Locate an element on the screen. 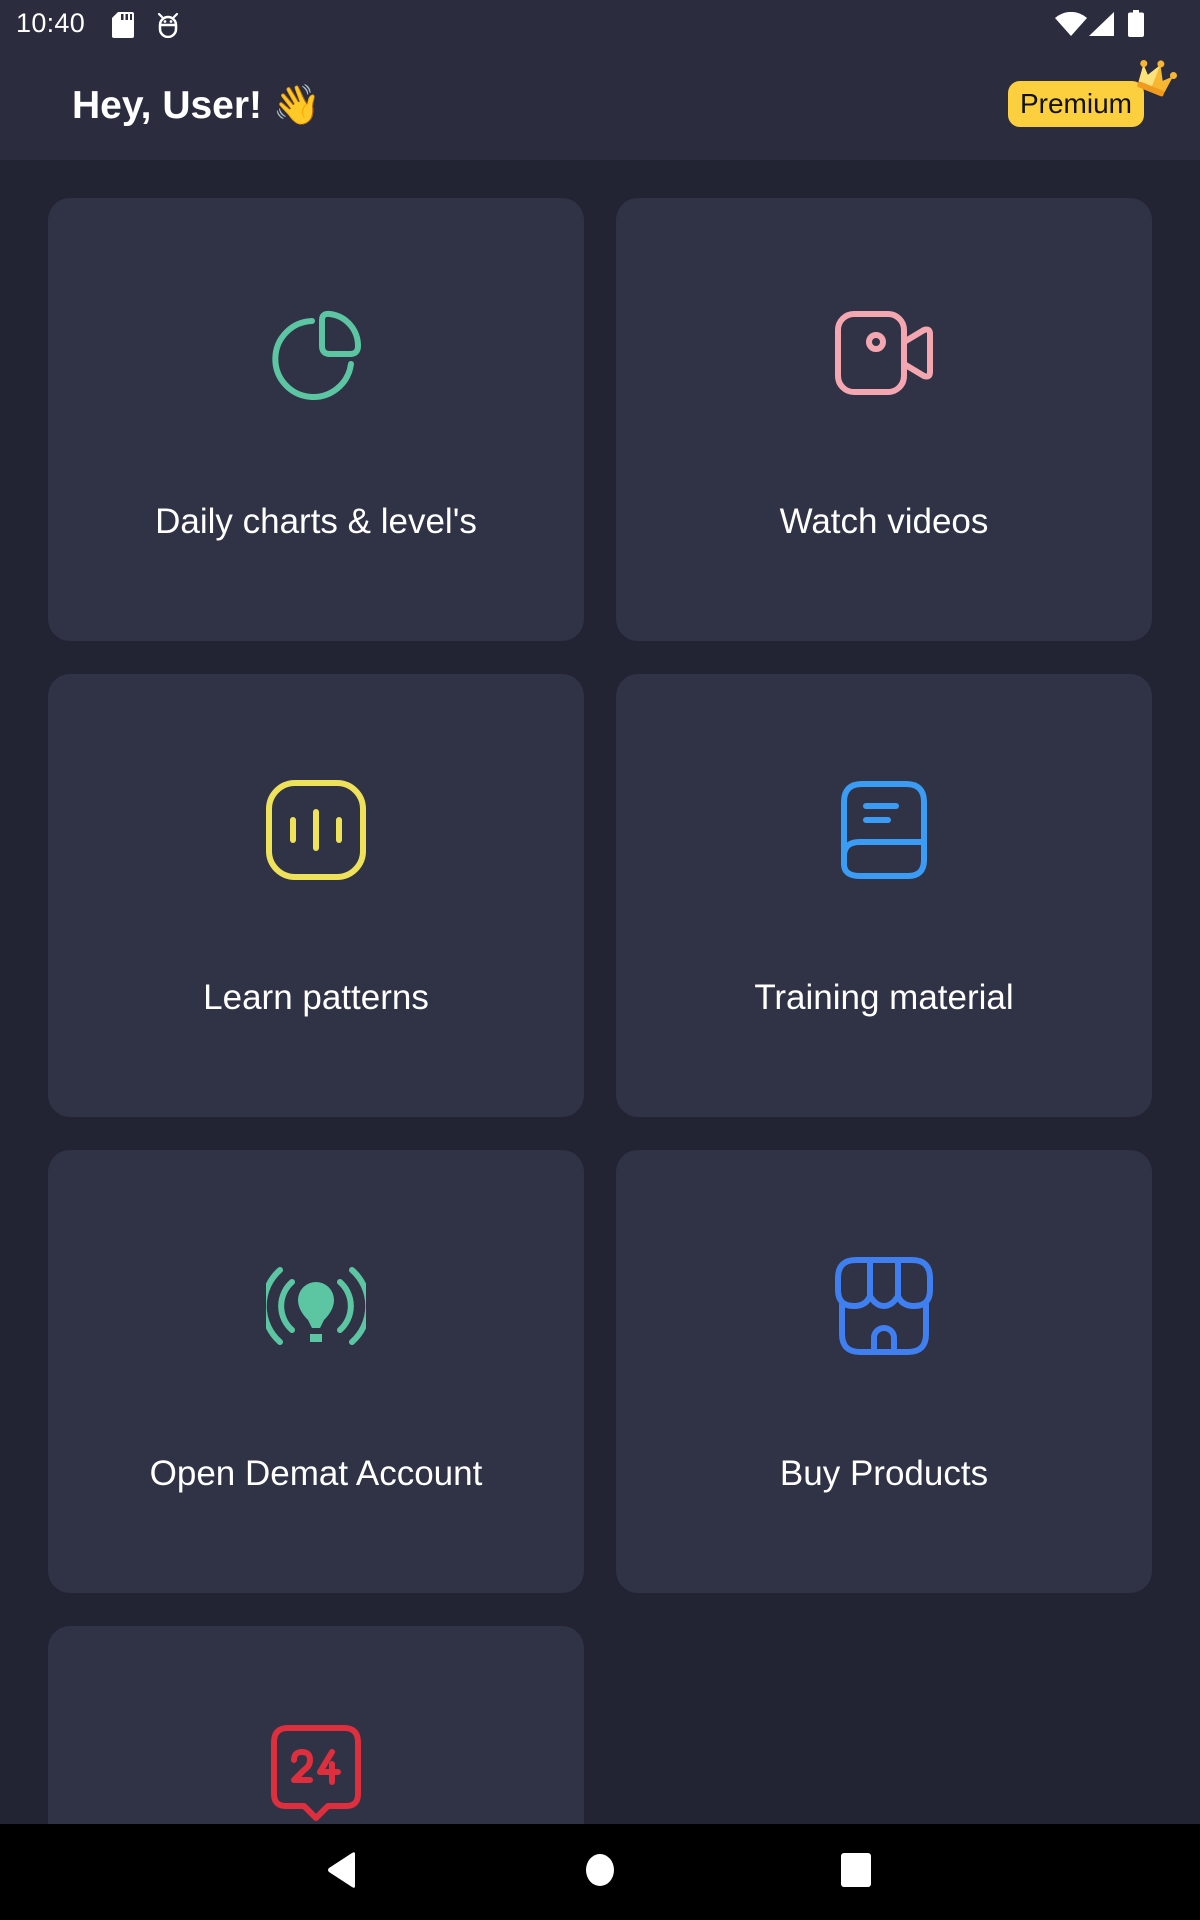  home-button is located at coordinates (600, 1872).